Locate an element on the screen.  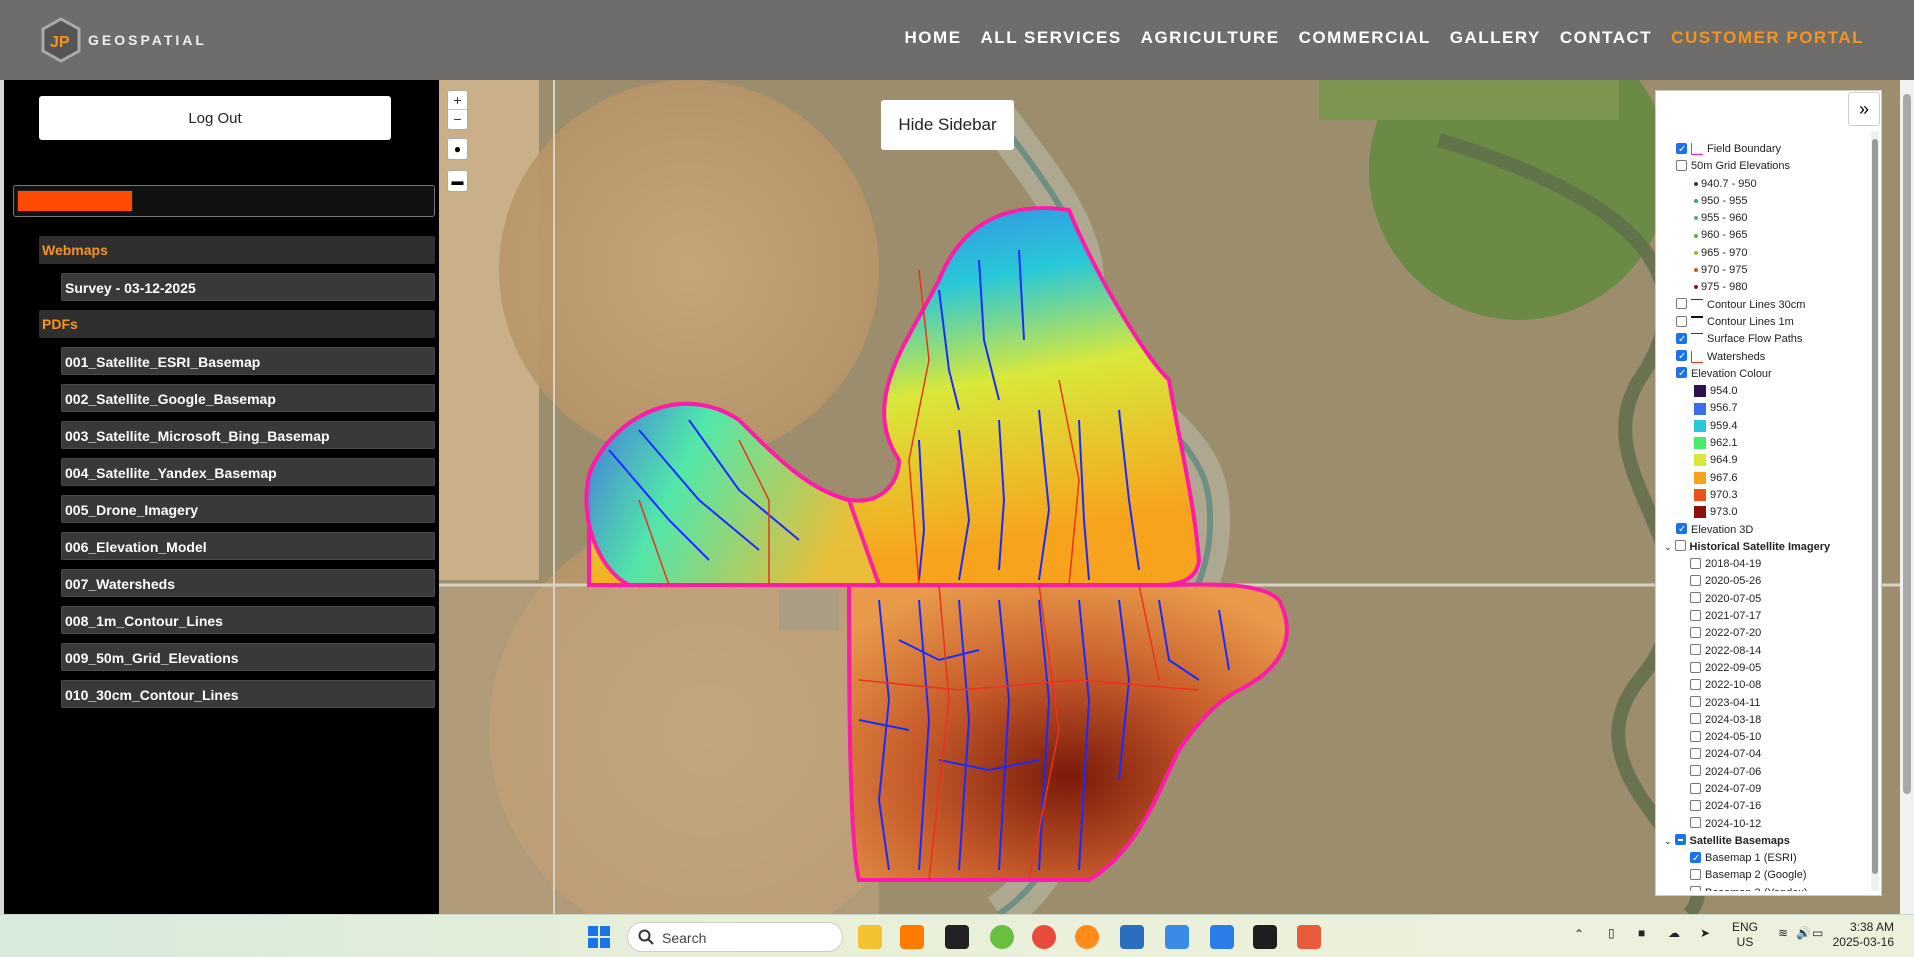
historical-date-item: 2023-04-11 is located at coordinates (1761, 703).